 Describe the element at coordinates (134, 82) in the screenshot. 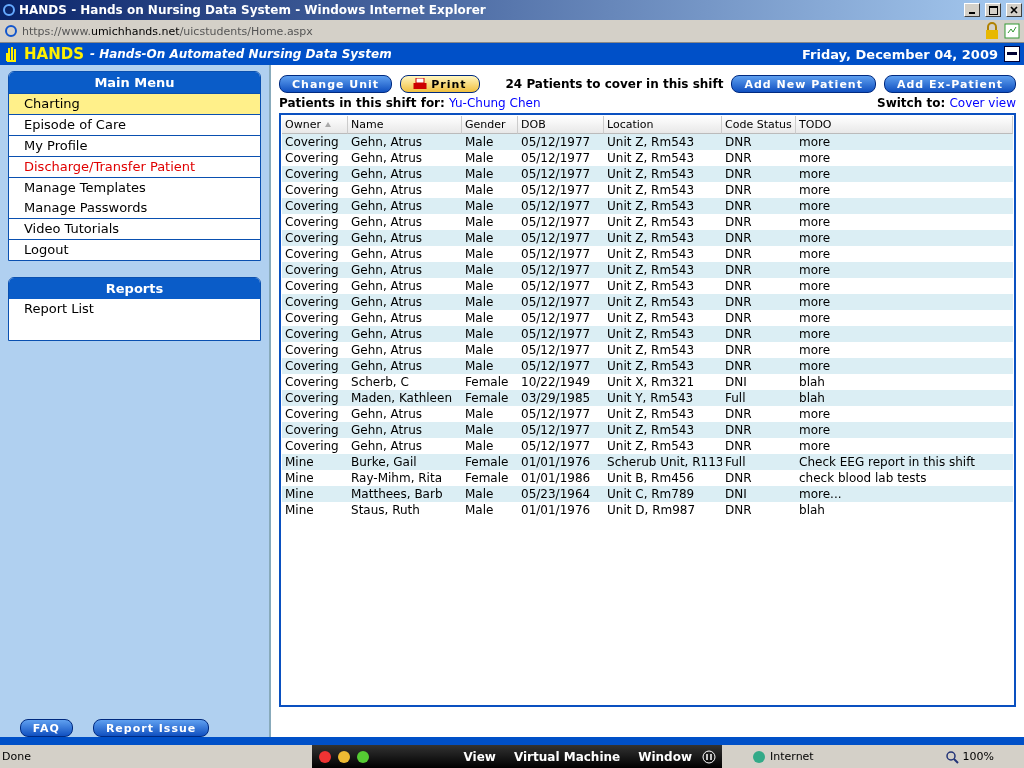

I see `panel-title: Main Menu` at that location.